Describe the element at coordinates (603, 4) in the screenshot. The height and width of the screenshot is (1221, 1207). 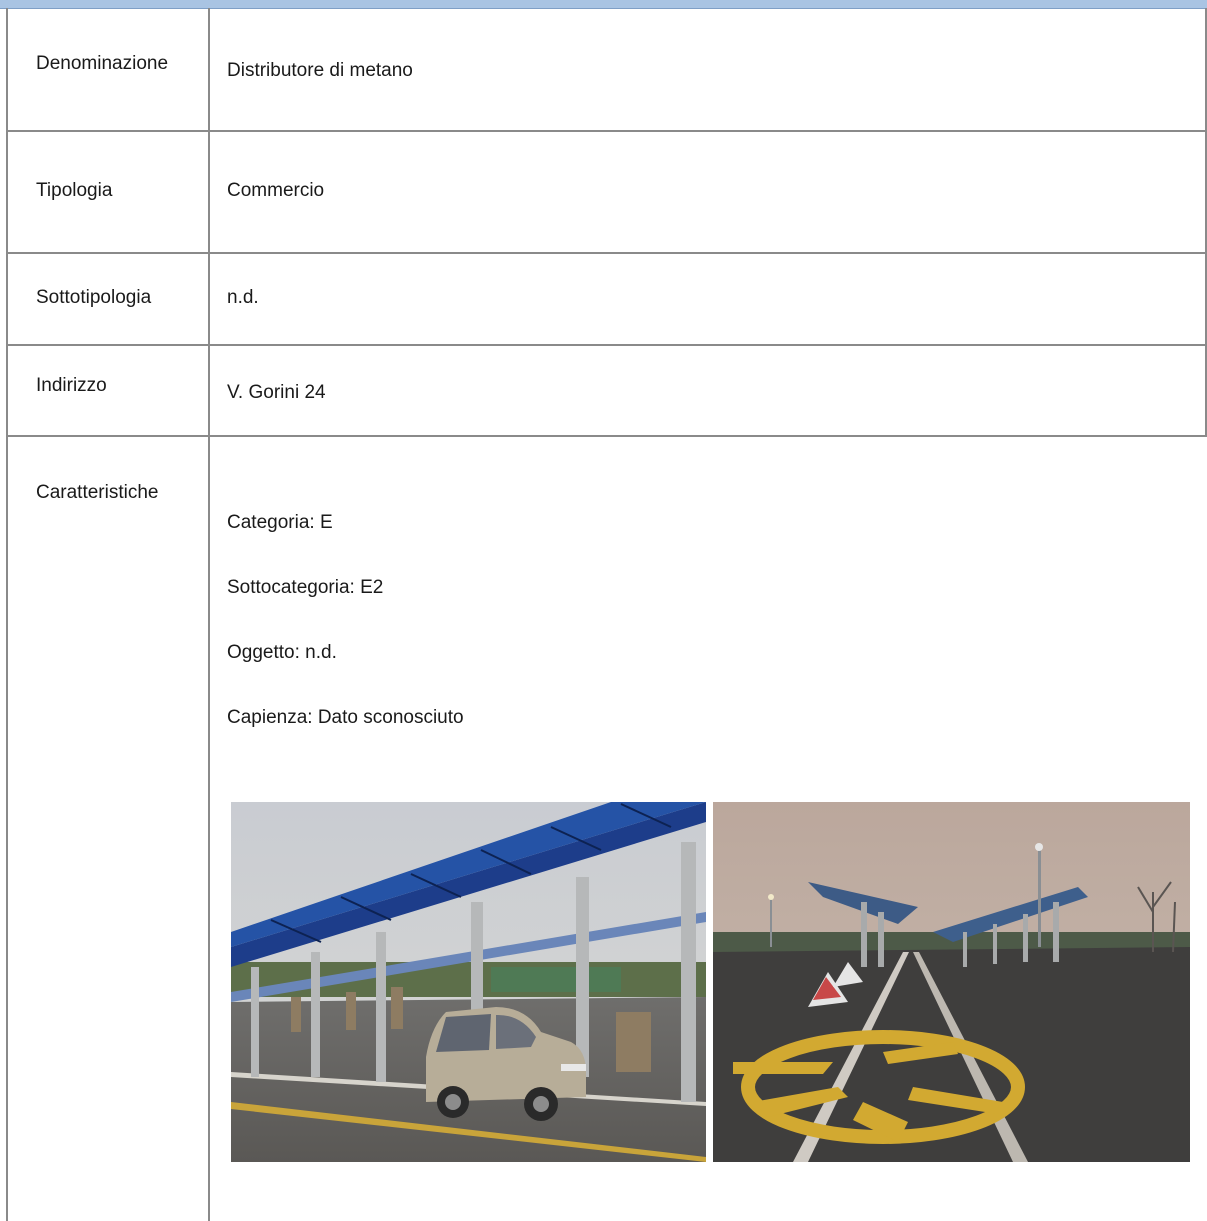
I see `header-band` at that location.